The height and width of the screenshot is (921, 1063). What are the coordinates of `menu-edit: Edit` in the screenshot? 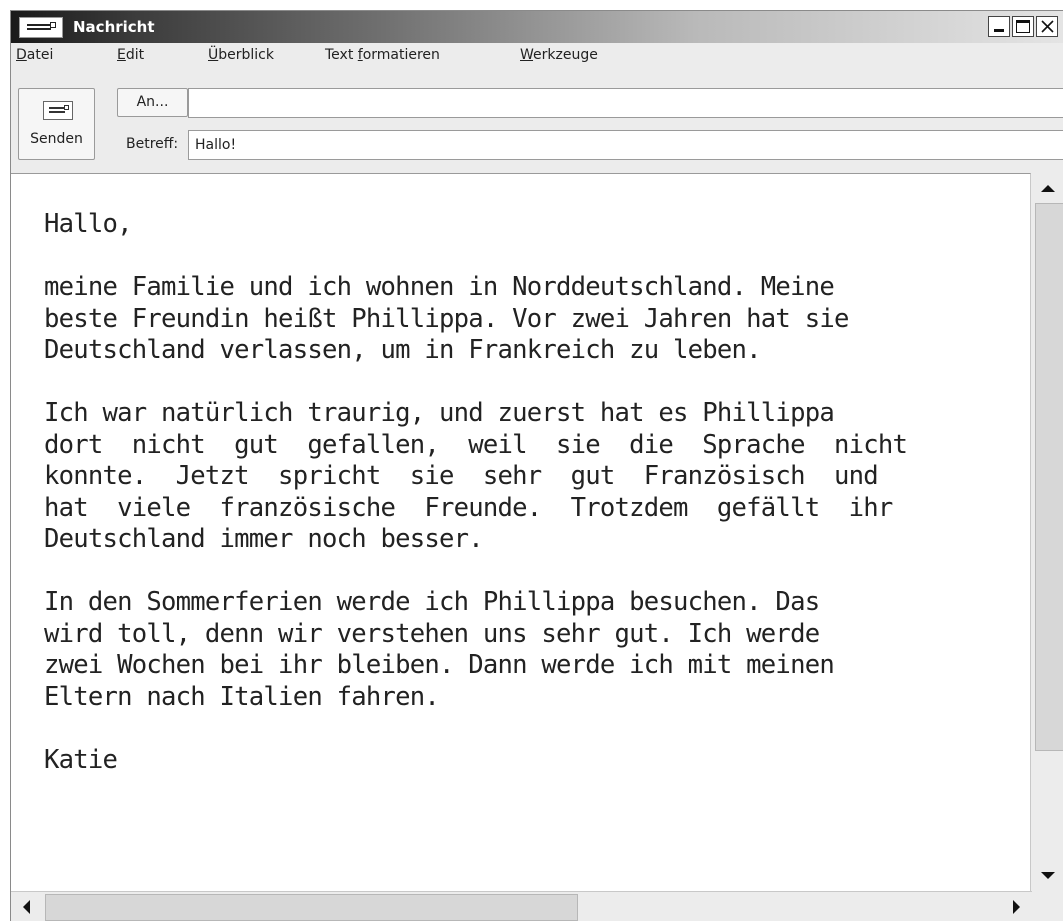 It's located at (130, 55).